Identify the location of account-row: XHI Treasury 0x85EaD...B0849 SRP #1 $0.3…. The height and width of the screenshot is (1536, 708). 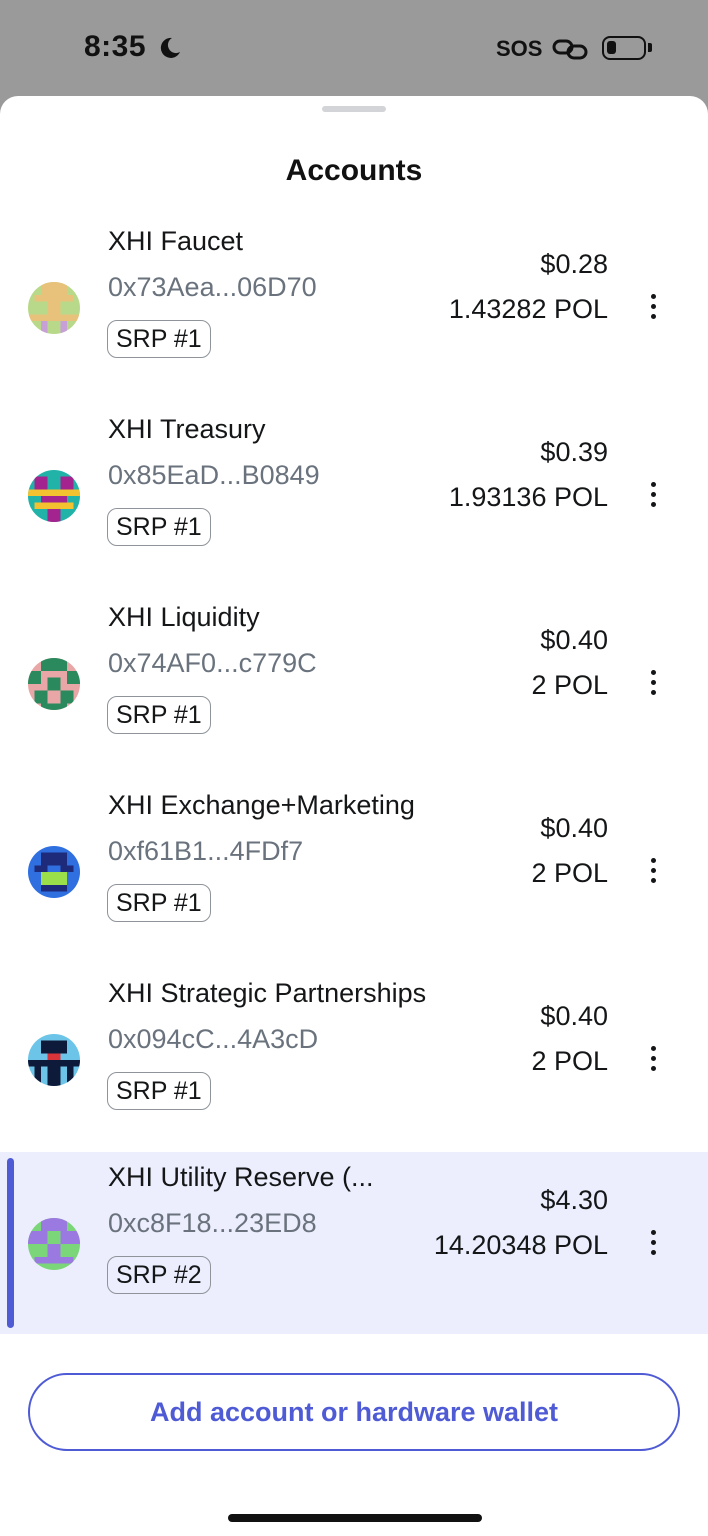
(354, 495).